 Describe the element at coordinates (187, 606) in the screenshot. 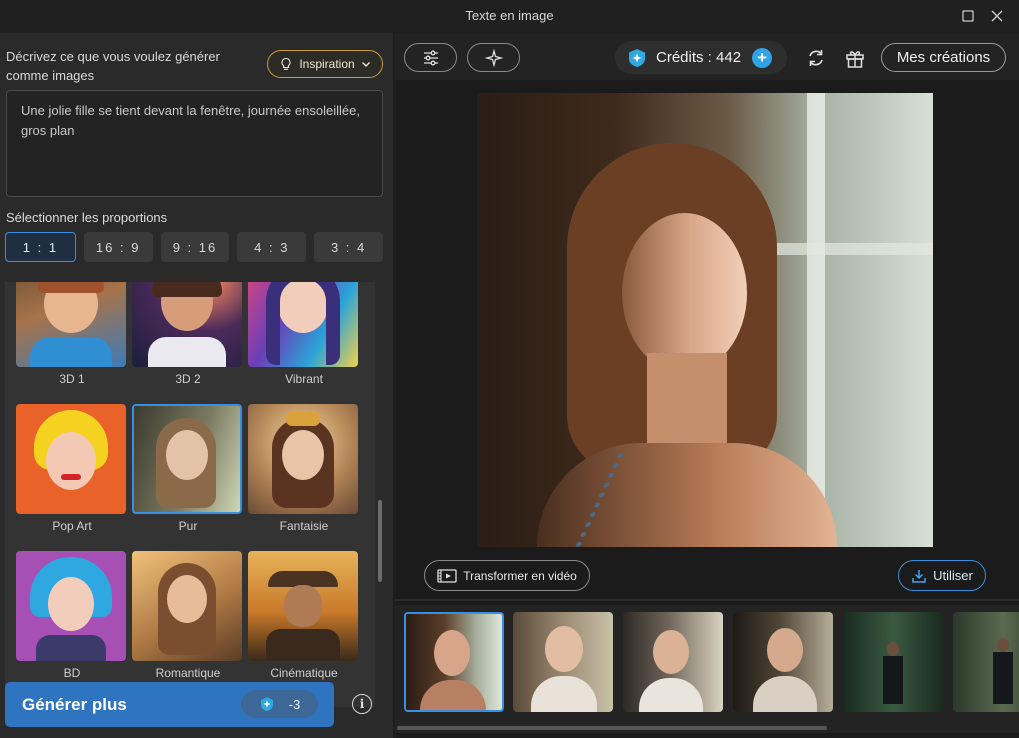

I see `style-romantique-thumbnail` at that location.